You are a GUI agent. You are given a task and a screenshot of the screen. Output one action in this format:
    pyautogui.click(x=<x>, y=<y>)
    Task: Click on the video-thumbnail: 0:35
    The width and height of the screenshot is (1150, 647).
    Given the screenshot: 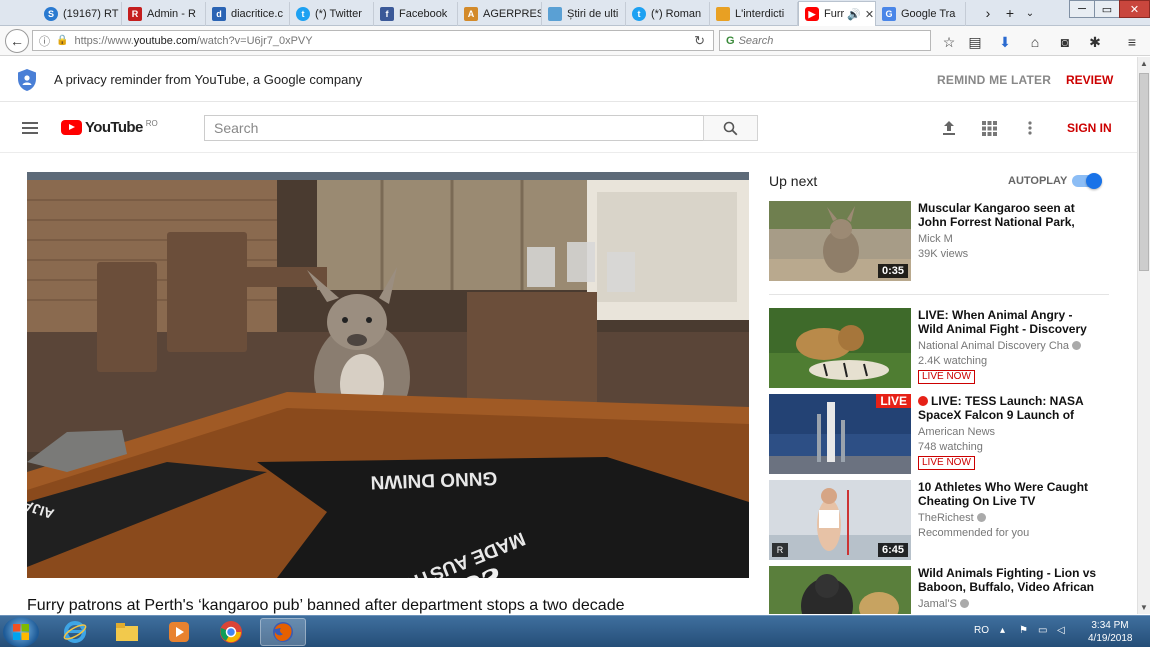 What is the action you would take?
    pyautogui.click(x=840, y=241)
    